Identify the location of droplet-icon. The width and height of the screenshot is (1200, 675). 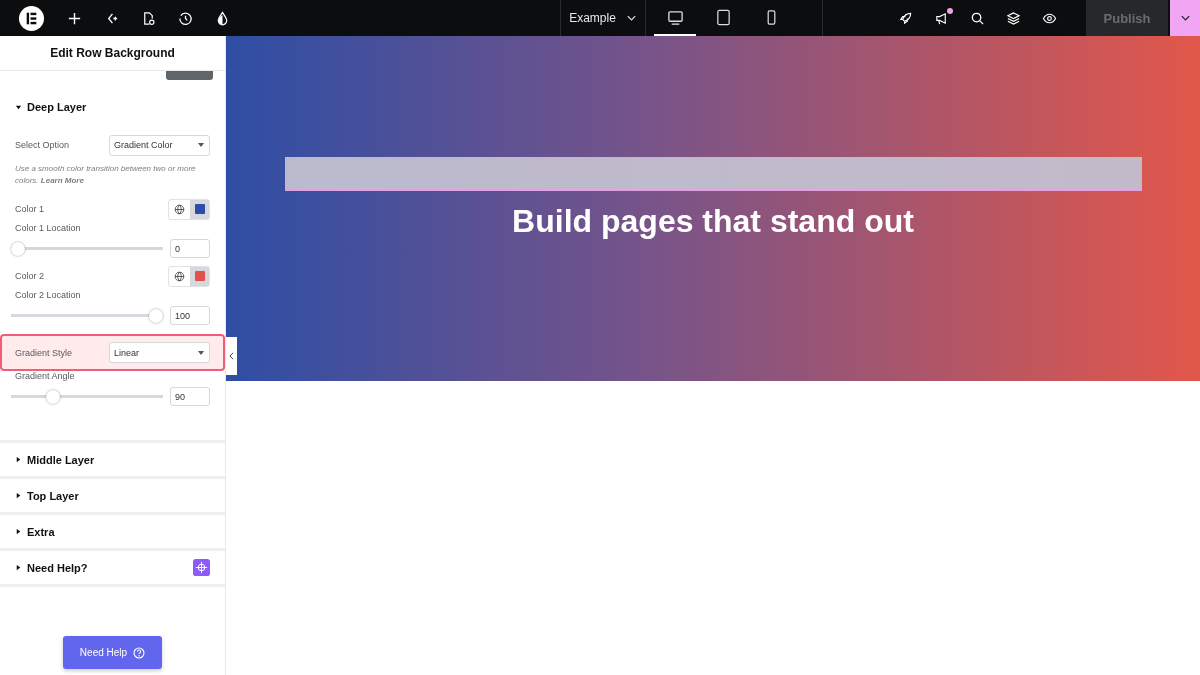
(222, 18).